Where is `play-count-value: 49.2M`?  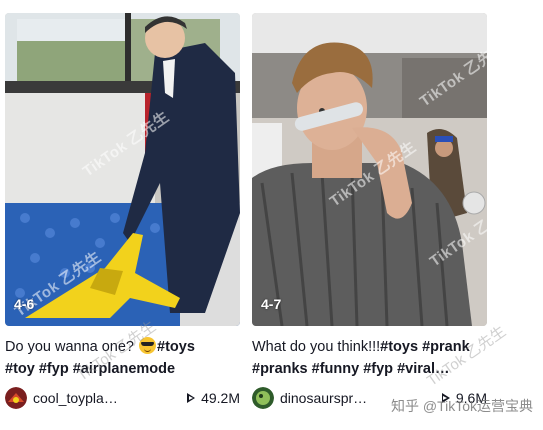
play-count-value: 49.2M is located at coordinates (220, 398).